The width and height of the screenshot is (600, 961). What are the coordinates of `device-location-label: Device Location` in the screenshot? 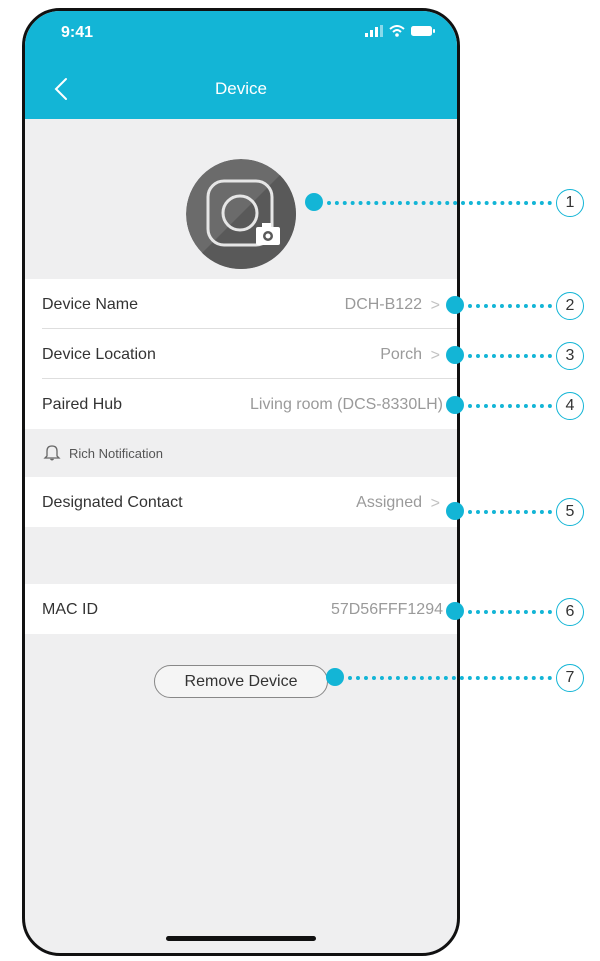 It's located at (99, 354).